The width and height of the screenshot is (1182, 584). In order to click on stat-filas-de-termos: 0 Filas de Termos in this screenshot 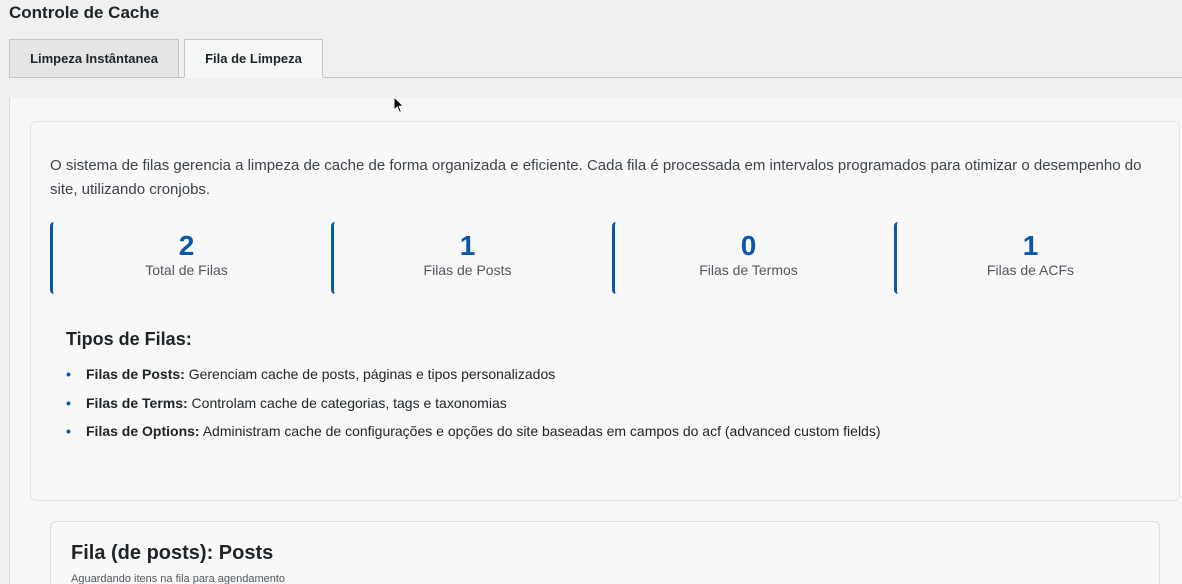, I will do `click(747, 258)`.